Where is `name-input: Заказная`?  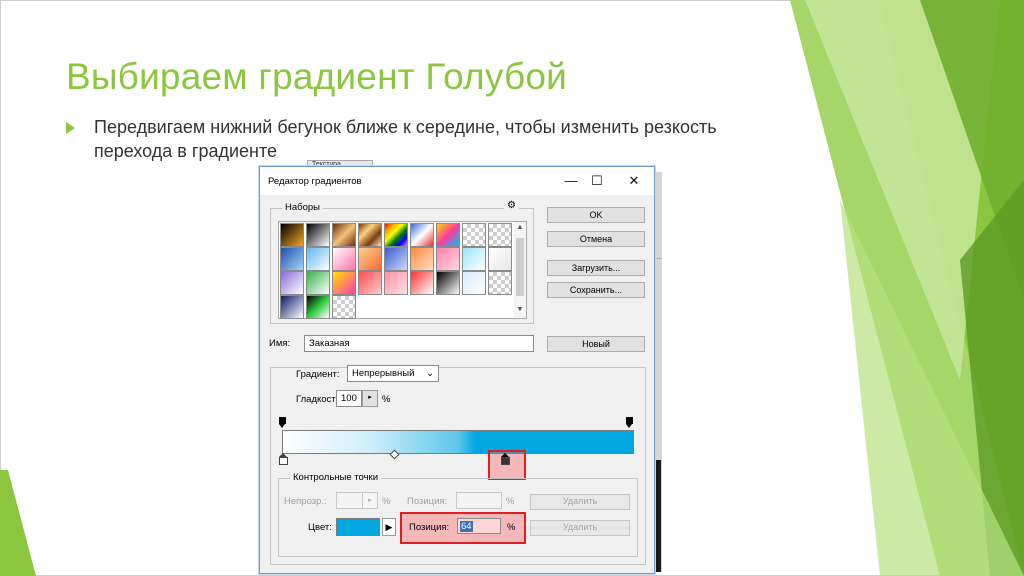
name-input: Заказная is located at coordinates (419, 343).